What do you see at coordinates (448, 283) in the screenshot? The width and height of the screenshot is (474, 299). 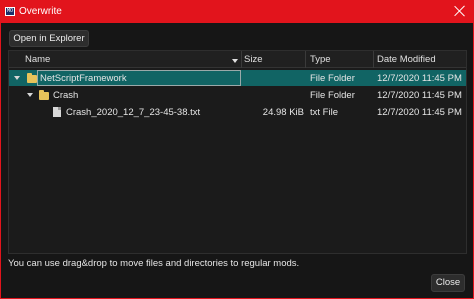 I see `close-button: Close` at bounding box center [448, 283].